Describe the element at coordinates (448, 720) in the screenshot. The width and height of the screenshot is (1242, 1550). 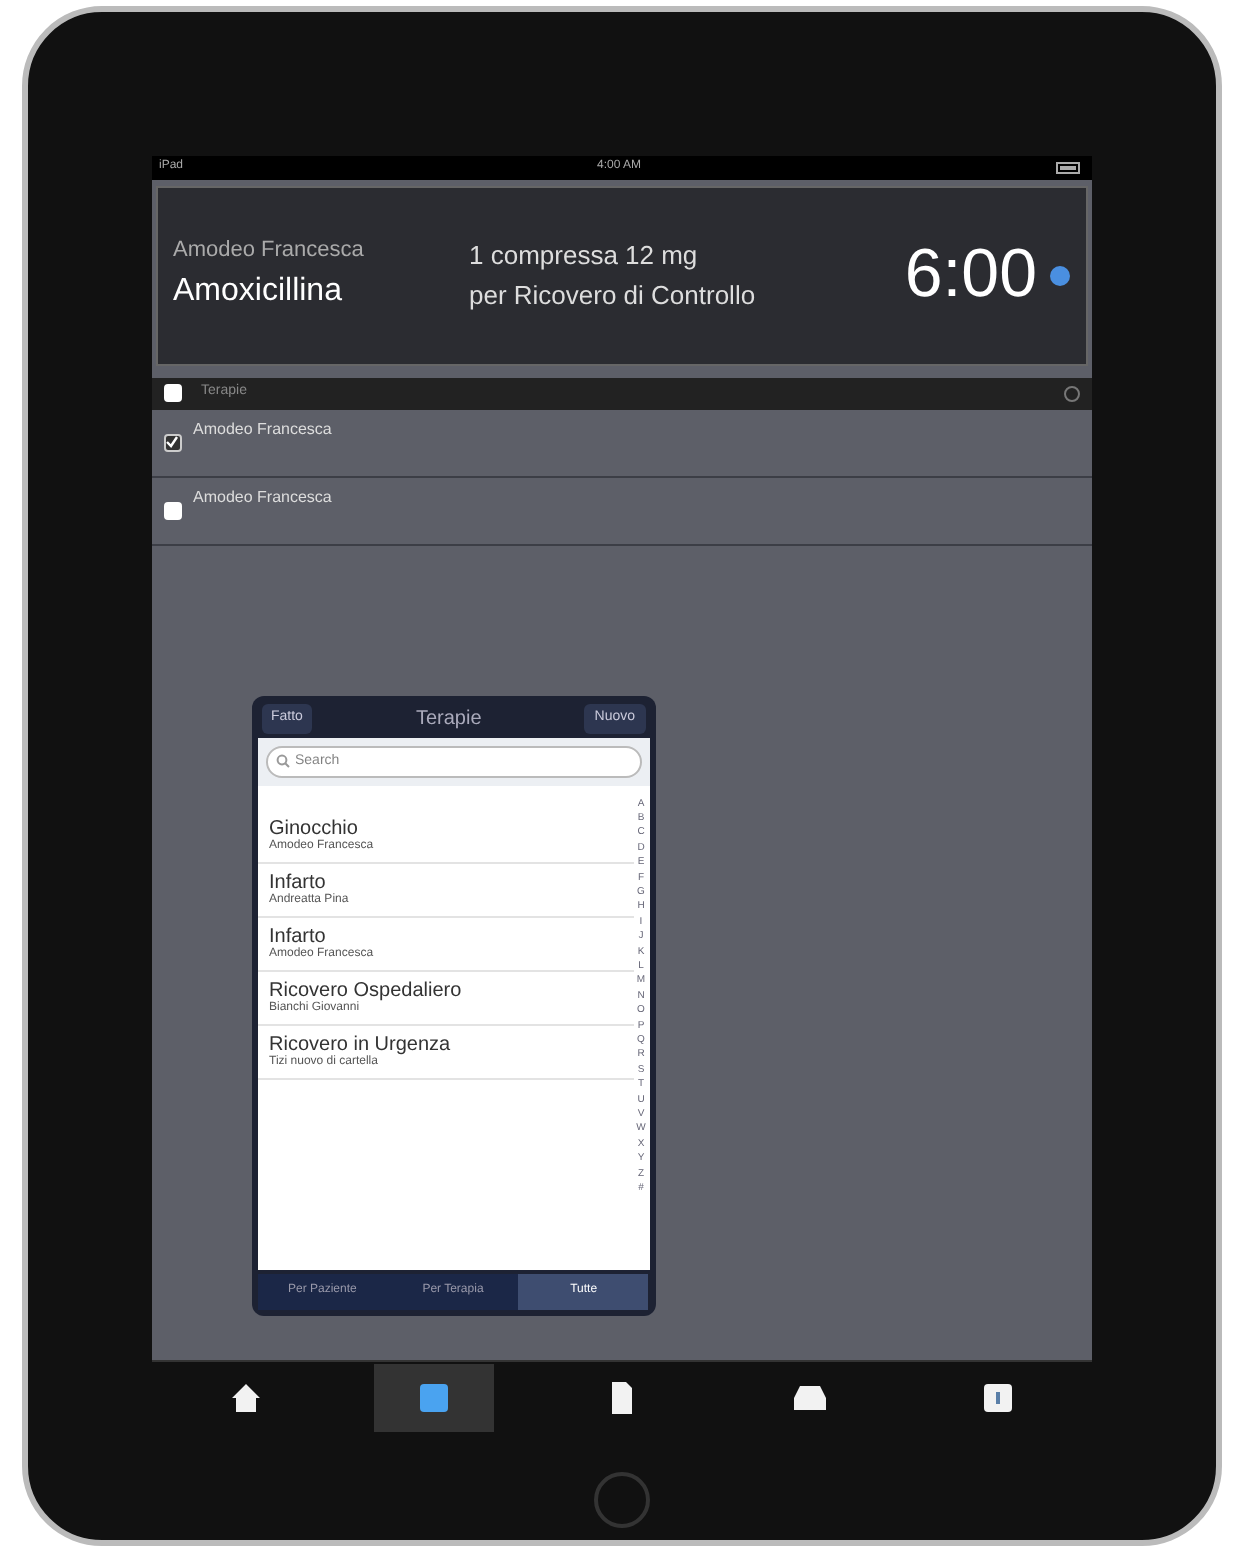
I see `popover-title: Terapie` at that location.